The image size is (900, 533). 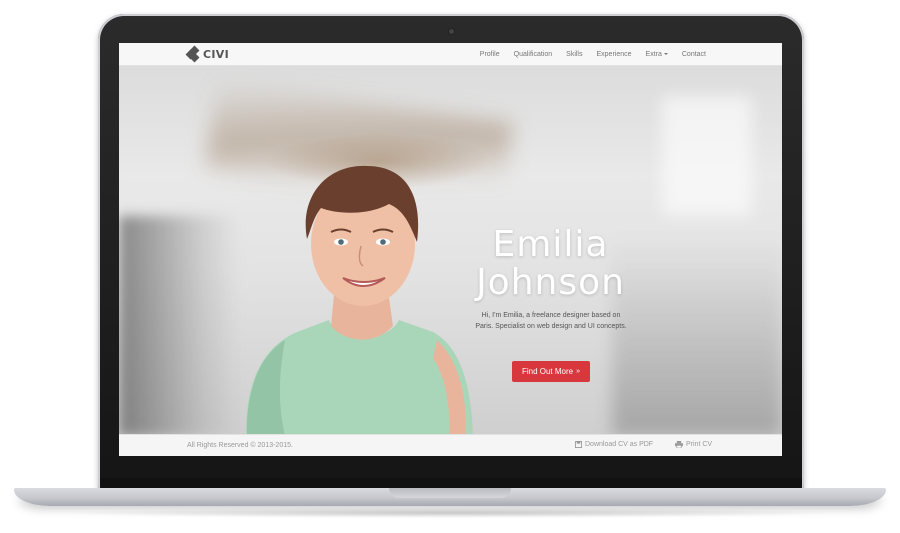 What do you see at coordinates (179, 325) in the screenshot?
I see `background-shadow-left` at bounding box center [179, 325].